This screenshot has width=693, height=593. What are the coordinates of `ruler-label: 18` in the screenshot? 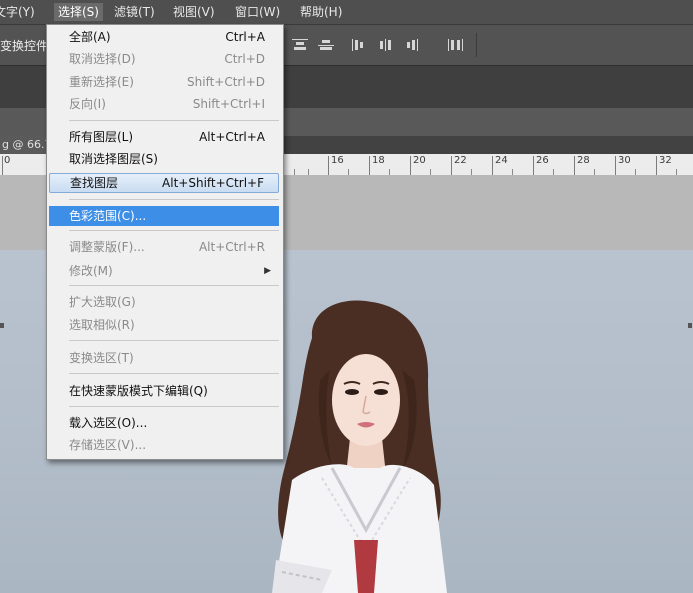 It's located at (378, 160).